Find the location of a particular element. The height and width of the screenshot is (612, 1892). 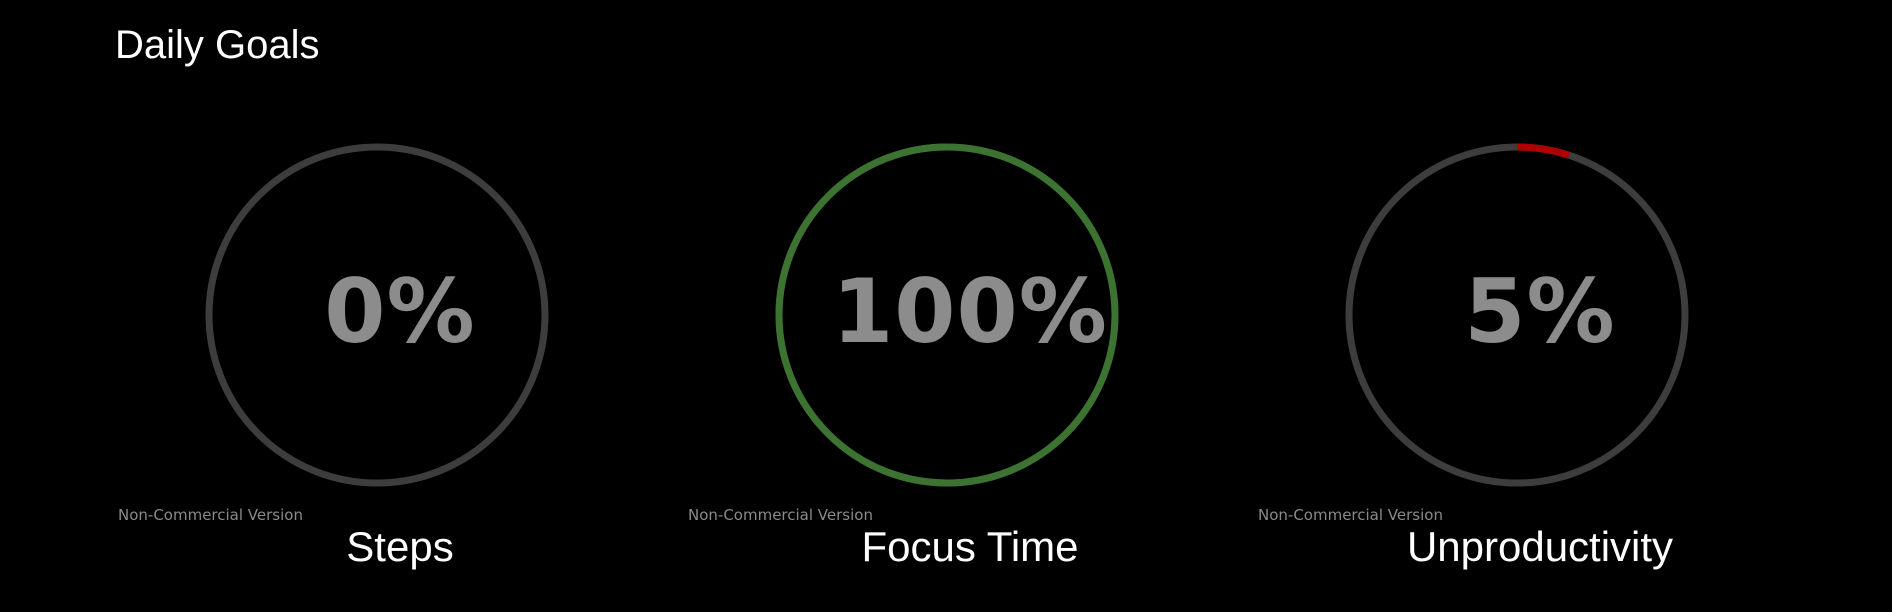

progress-ring-unproductivity is located at coordinates (1517, 315).